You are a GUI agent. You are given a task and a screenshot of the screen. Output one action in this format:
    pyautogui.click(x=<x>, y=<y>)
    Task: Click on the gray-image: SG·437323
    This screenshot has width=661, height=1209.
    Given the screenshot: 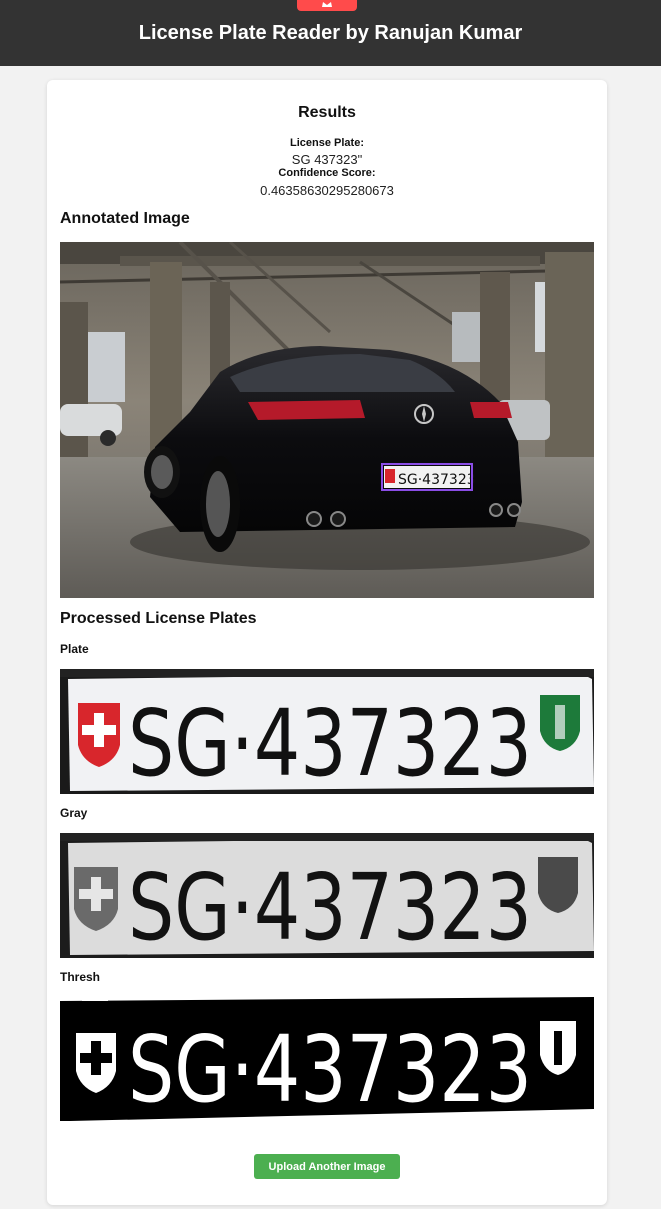 What is the action you would take?
    pyautogui.click(x=327, y=895)
    